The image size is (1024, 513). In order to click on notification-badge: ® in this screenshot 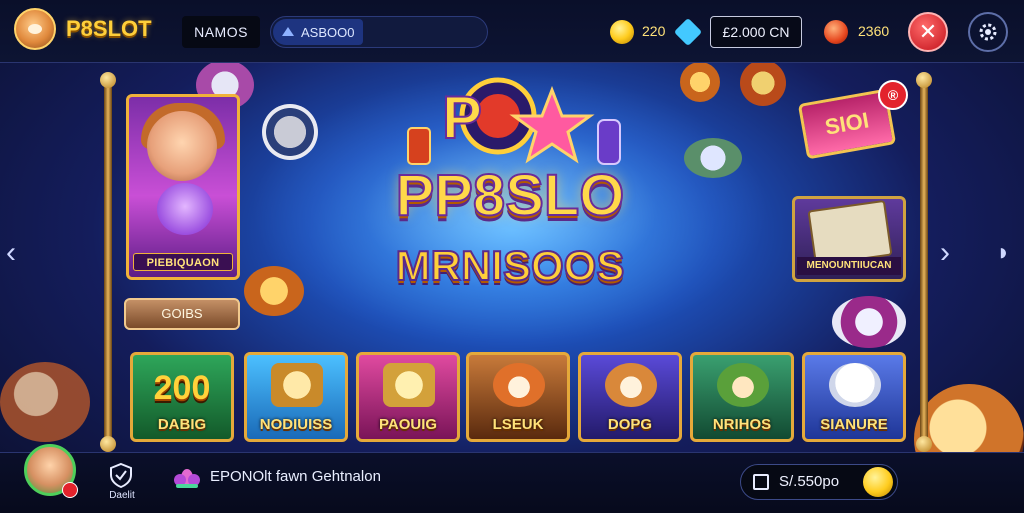, I will do `click(893, 95)`.